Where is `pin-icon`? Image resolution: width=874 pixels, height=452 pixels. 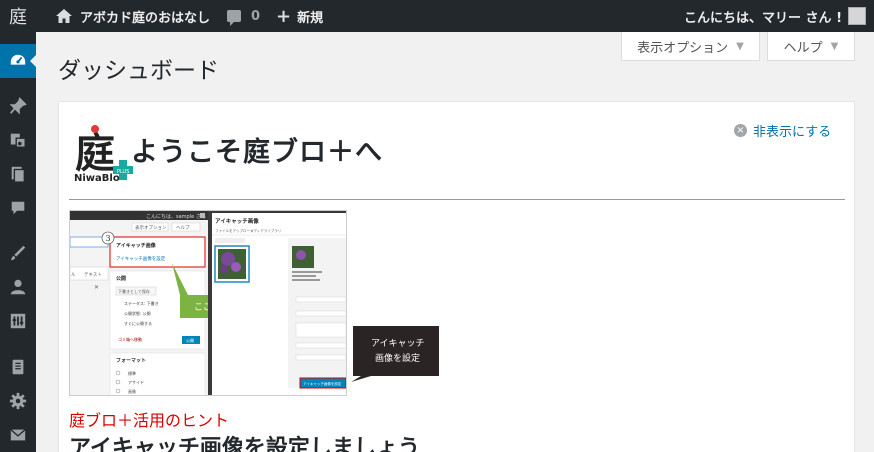 pin-icon is located at coordinates (18, 106).